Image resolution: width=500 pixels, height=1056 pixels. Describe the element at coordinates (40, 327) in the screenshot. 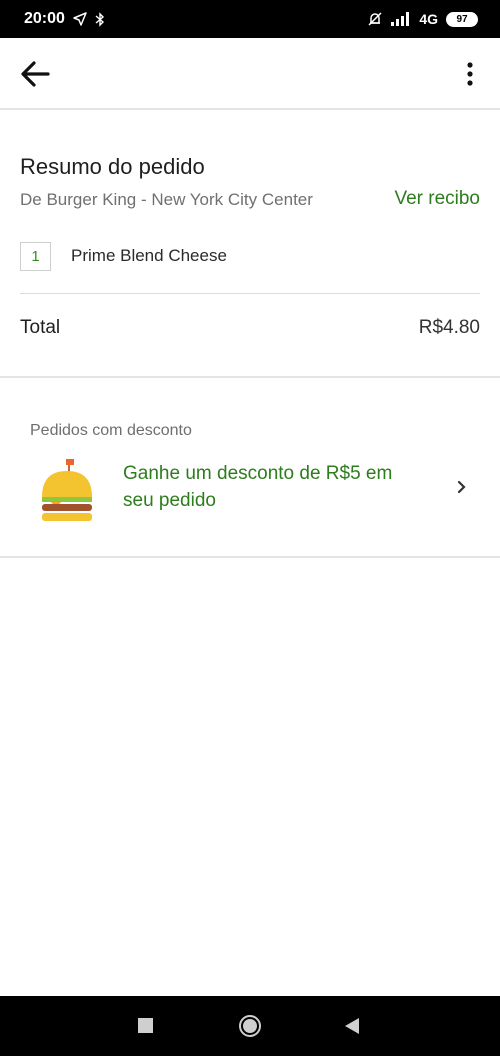

I see `total-label: Total` at that location.